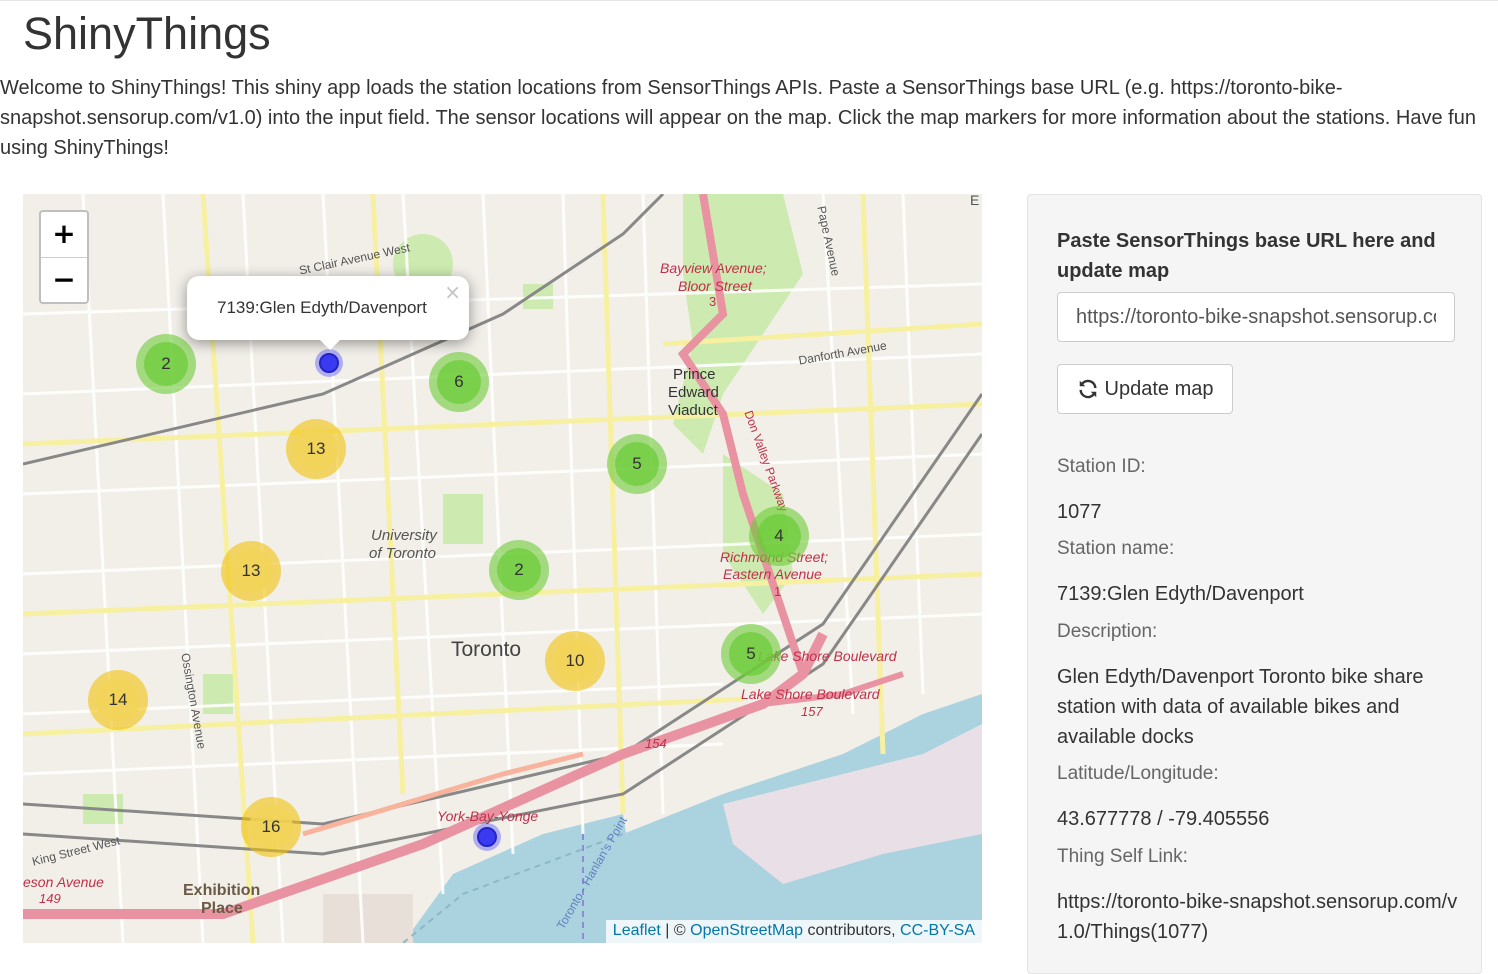 This screenshot has height=974, width=1498. I want to click on station-id-label: Station ID:, so click(1101, 466).